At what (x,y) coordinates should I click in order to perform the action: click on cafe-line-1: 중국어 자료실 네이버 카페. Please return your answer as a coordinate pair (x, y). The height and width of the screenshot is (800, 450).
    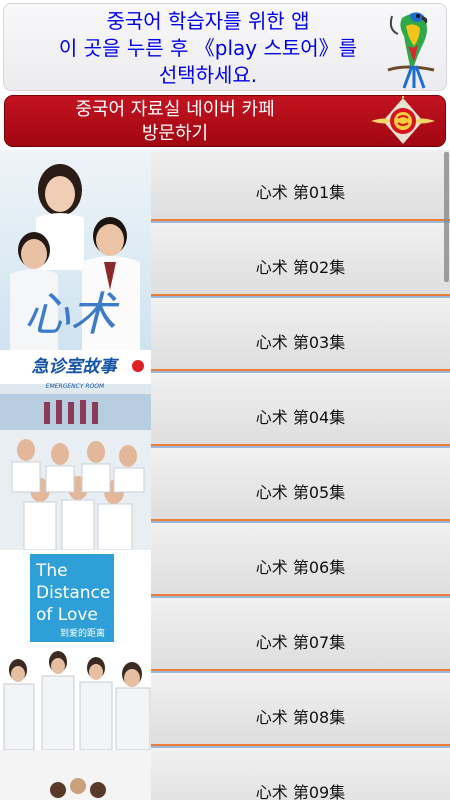
    Looking at the image, I should click on (175, 109).